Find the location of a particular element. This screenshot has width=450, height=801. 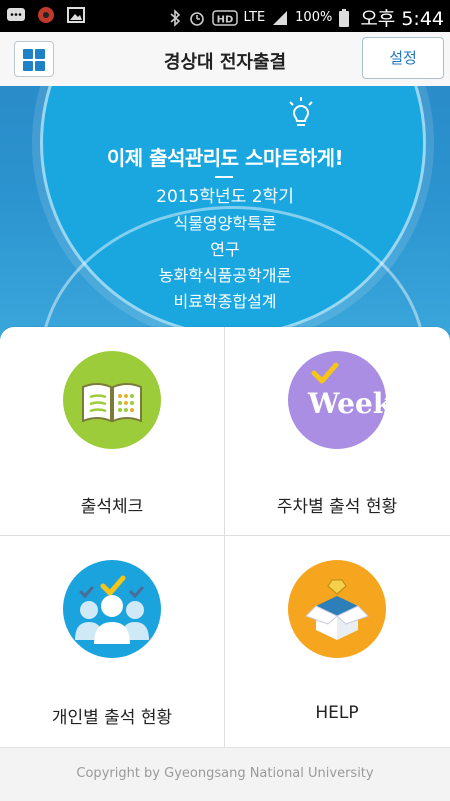

help-box-icon is located at coordinates (337, 609).